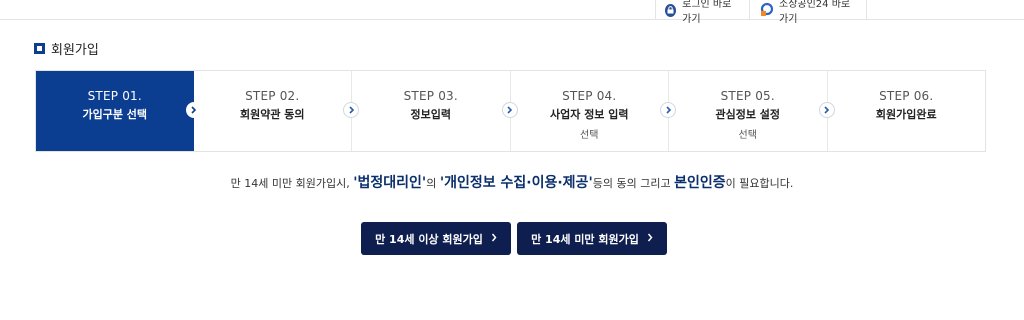  I want to click on step-1: STEP 01. 가입구분 선택, so click(119, 111).